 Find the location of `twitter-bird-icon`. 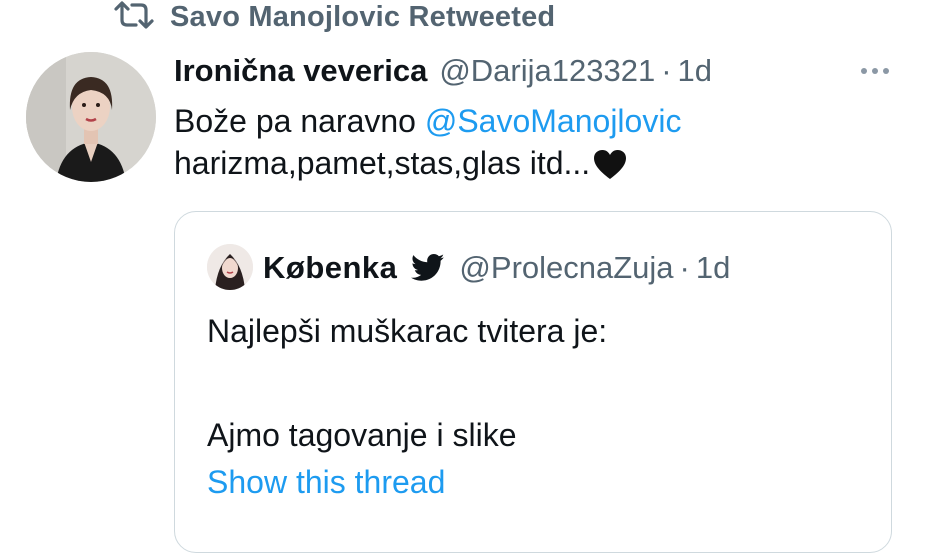

twitter-bird-icon is located at coordinates (428, 268).